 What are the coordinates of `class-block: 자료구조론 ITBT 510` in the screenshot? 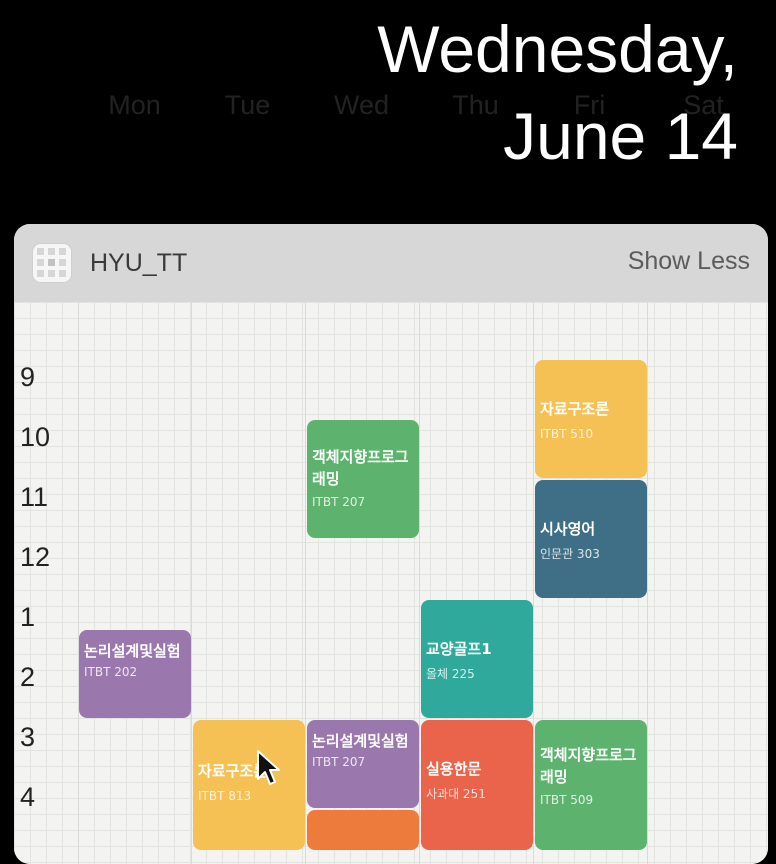 It's located at (591, 419).